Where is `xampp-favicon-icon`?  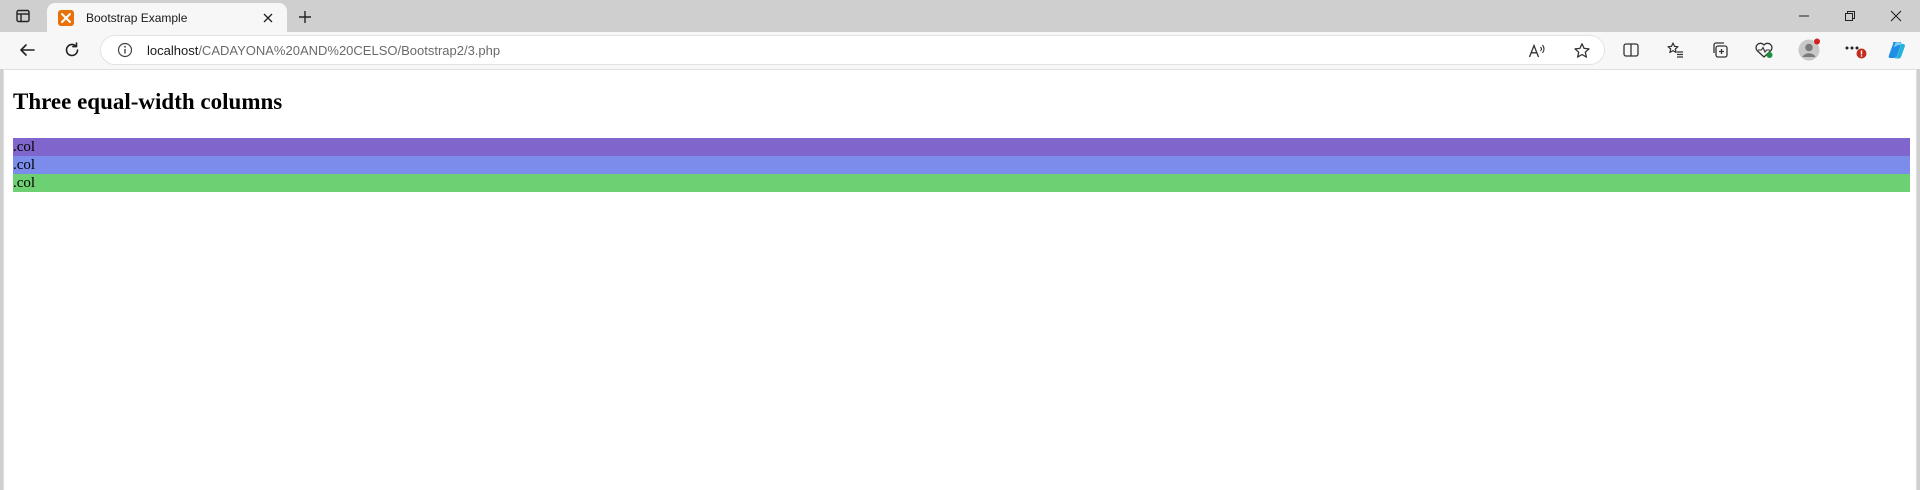 xampp-favicon-icon is located at coordinates (66, 17).